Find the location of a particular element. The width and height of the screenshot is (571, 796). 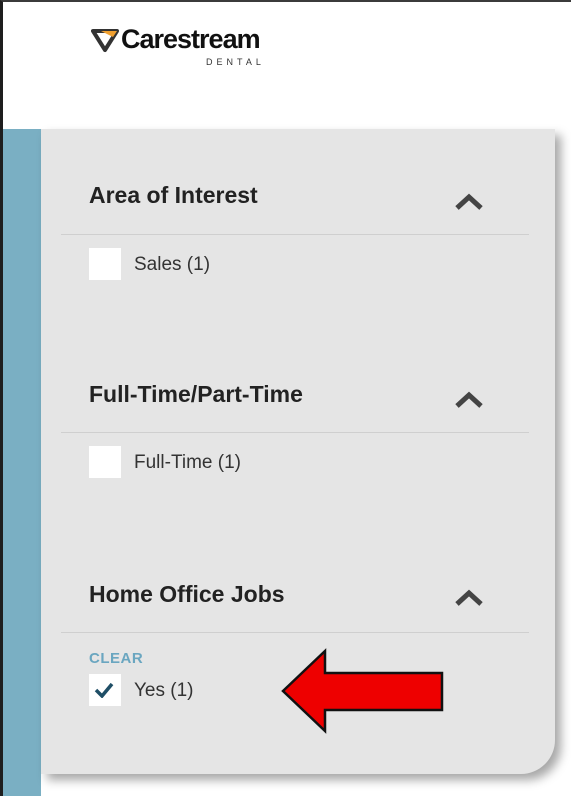

checkbox-checked is located at coordinates (105, 690).